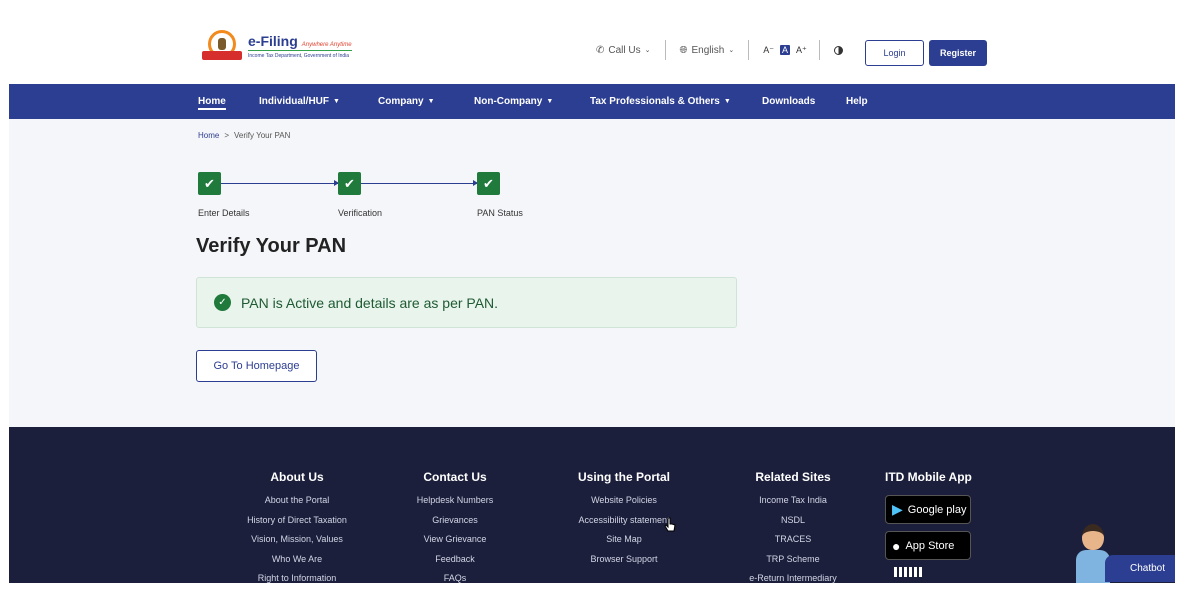  I want to click on step-label-enter-details: Enter Details, so click(224, 213).